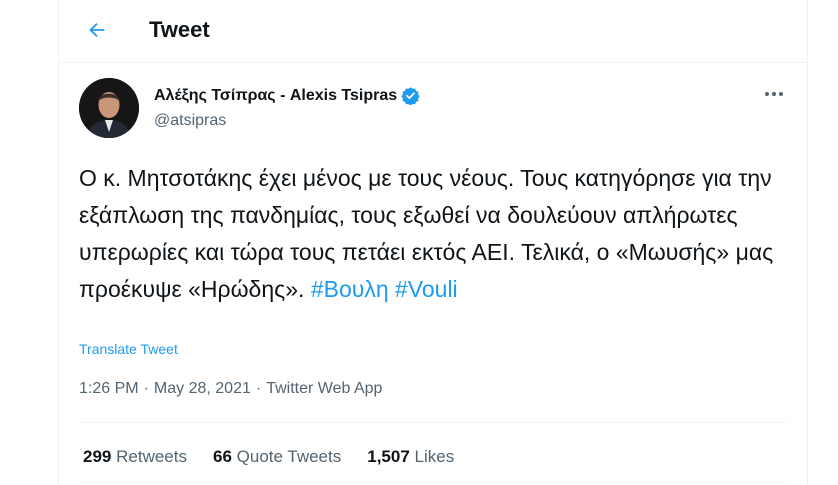 This screenshot has height=485, width=838. What do you see at coordinates (275, 96) in the screenshot?
I see `author-name: Αλέξης Τσίπρας - Alexis Tsipras` at bounding box center [275, 96].